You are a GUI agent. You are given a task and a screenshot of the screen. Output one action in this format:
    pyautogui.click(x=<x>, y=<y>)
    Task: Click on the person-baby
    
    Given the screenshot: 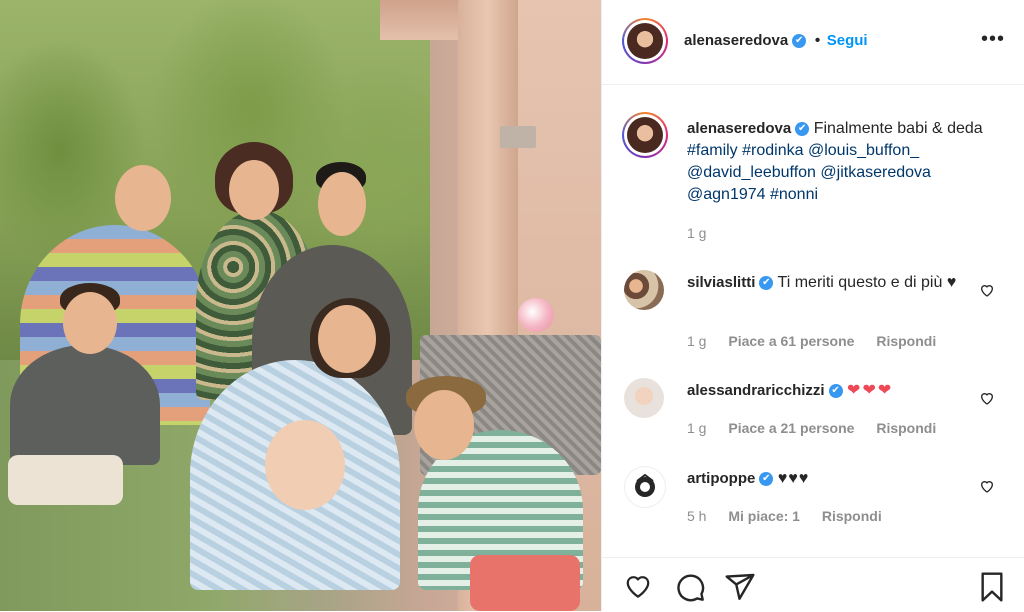 What is the action you would take?
    pyautogui.click(x=305, y=465)
    